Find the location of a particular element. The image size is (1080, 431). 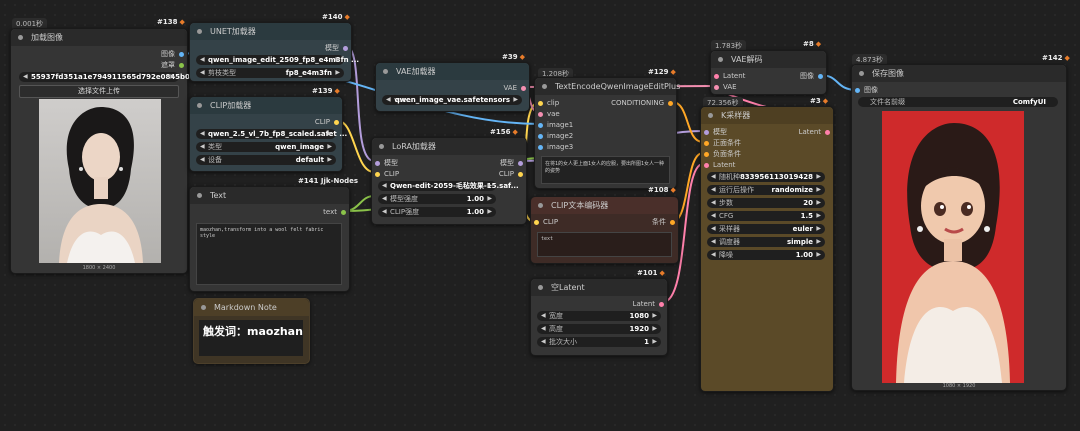

vae-decode-node: VAE解码 Latent VAE 图像 is located at coordinates (768, 72).